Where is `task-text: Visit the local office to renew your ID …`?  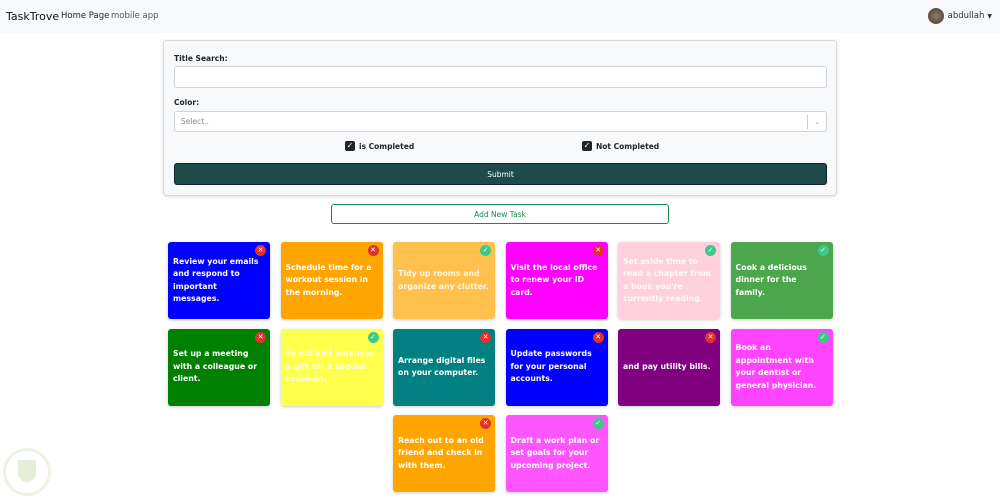 task-text: Visit the local office to renew your ID … is located at coordinates (554, 279).